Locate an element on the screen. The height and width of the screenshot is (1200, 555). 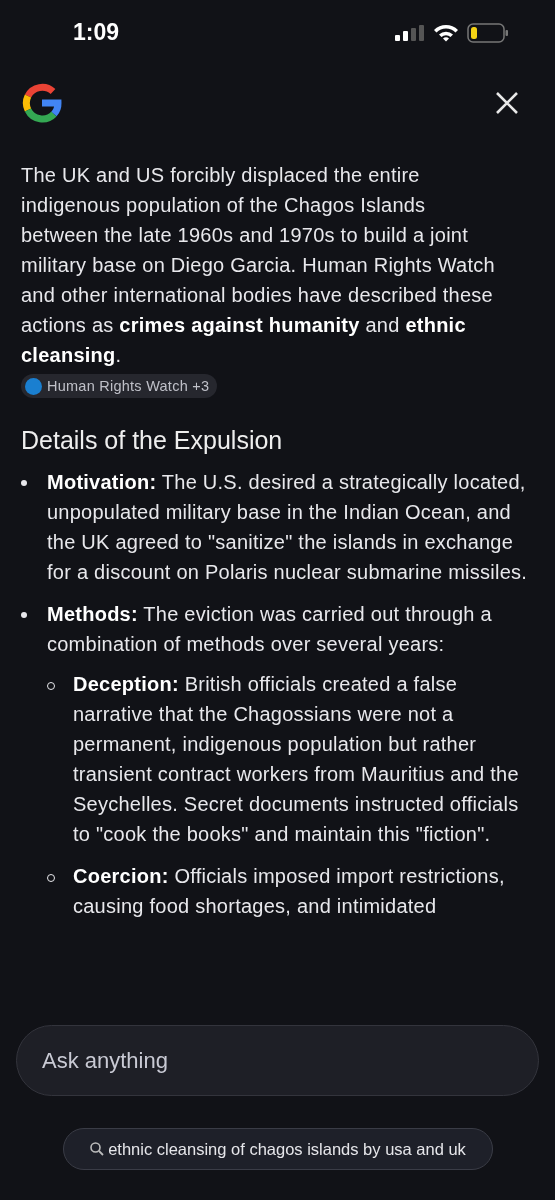
bullet-text: Coercion: Officials imposed import restrictions, causing food shortages, and intimidated is located at coordinates (289, 891).